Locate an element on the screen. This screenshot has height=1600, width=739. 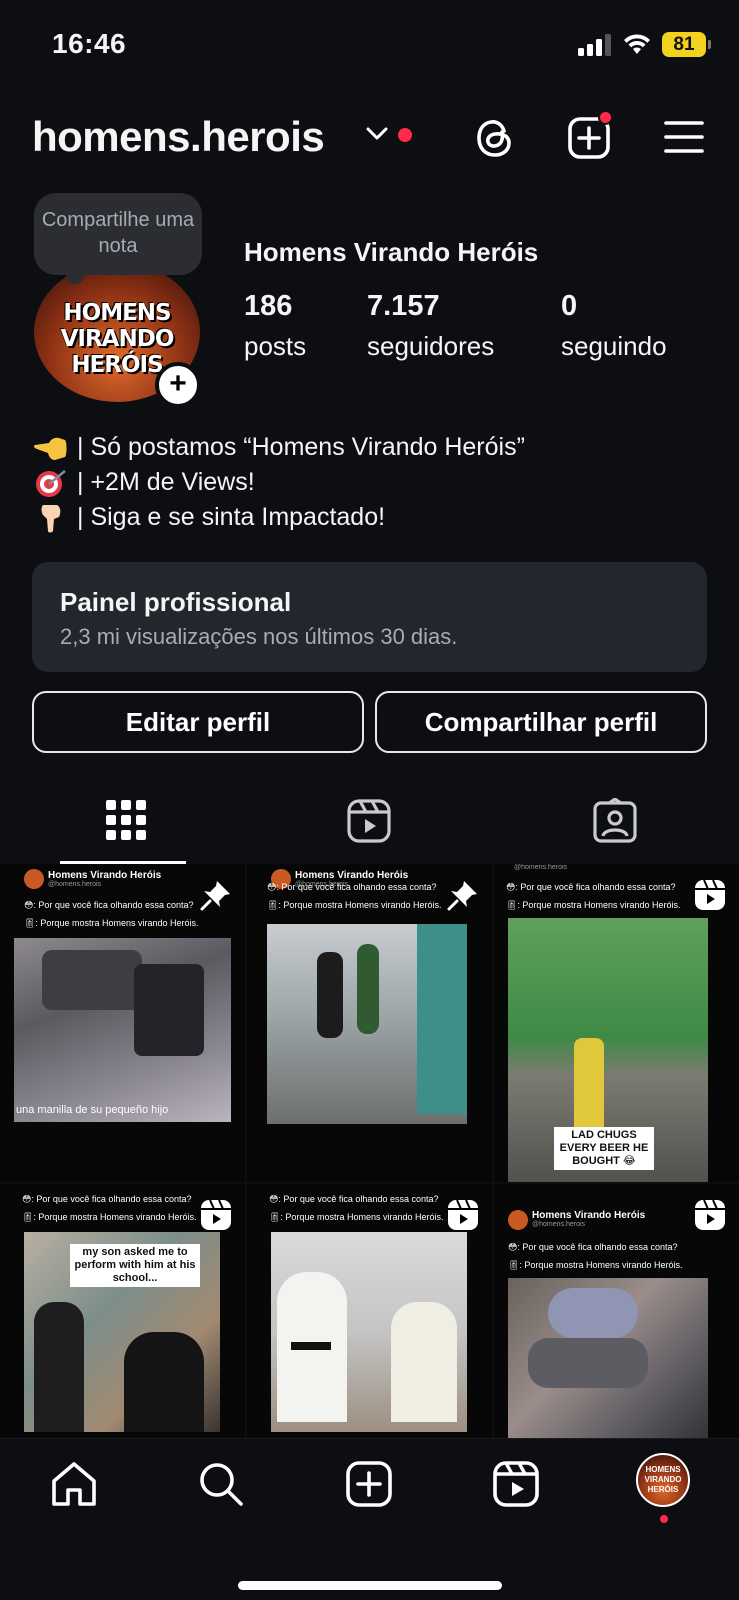
following-count-label: seguindo is located at coordinates (614, 346).